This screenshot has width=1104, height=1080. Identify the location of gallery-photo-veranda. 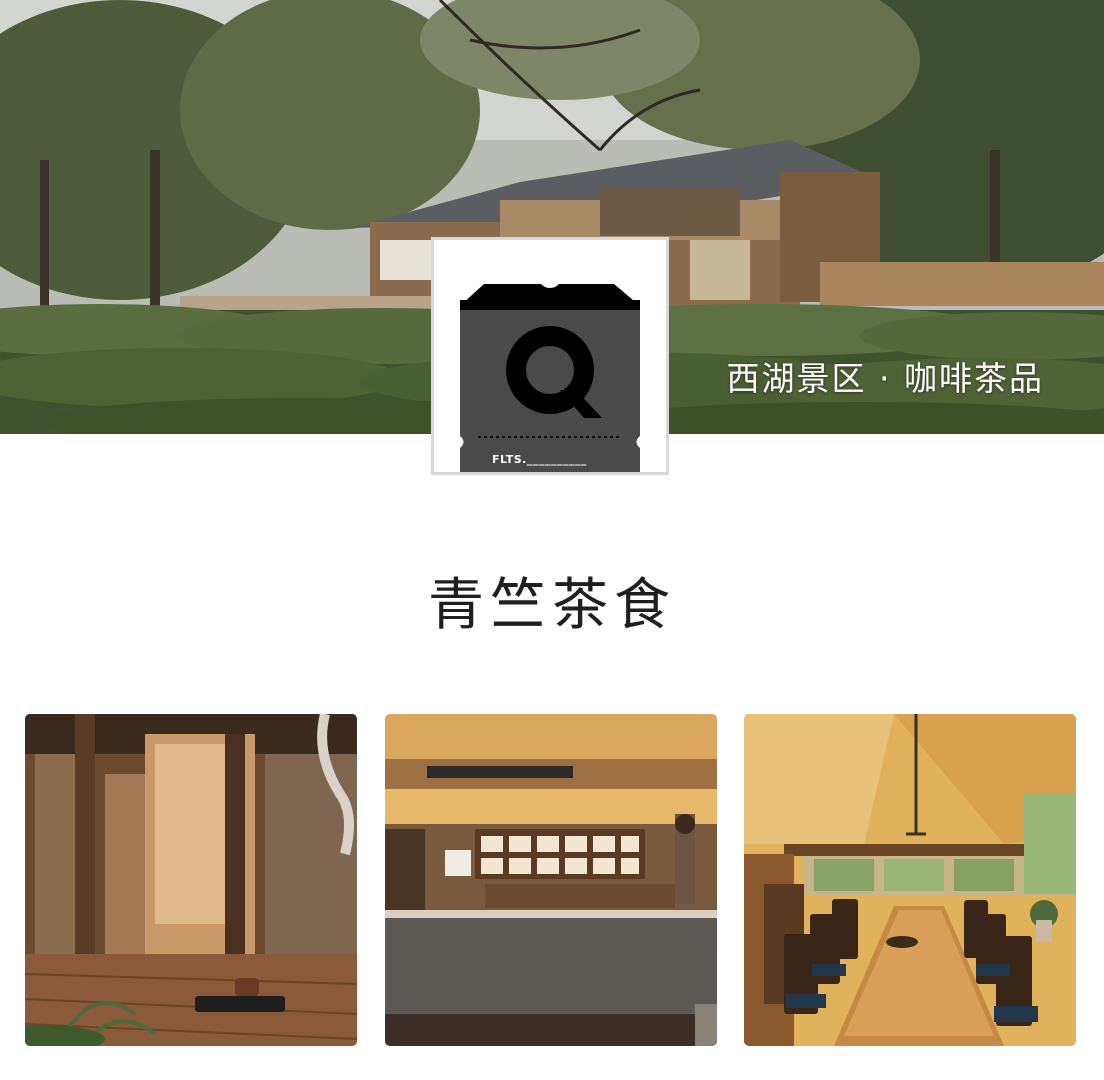
(191, 880).